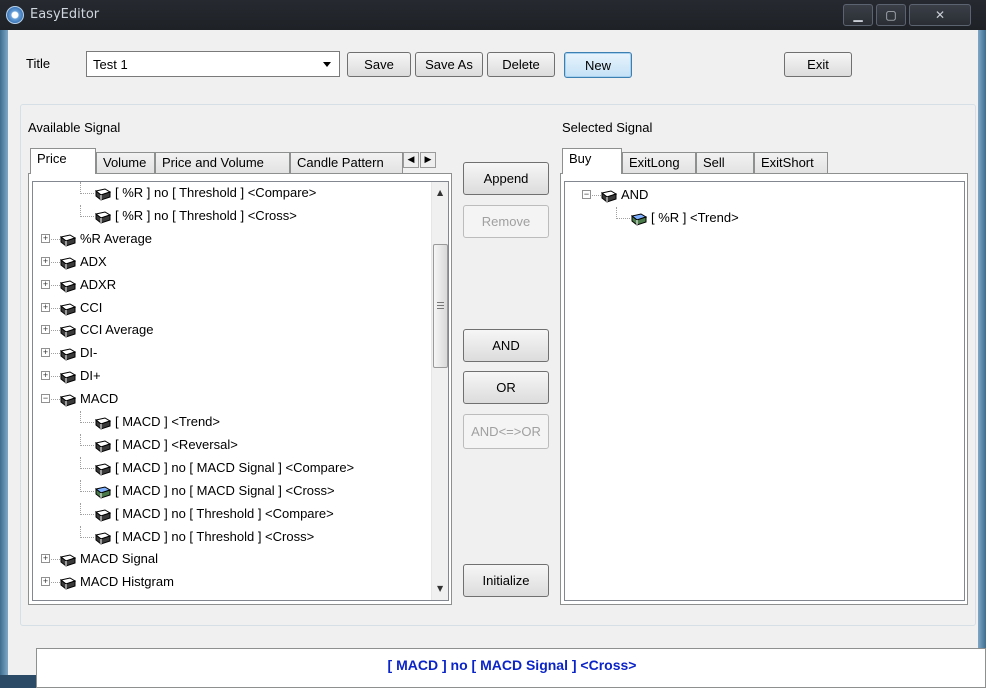 The width and height of the screenshot is (986, 688). Describe the element at coordinates (440, 192) in the screenshot. I see `scroll-up-icon: ▲` at that location.